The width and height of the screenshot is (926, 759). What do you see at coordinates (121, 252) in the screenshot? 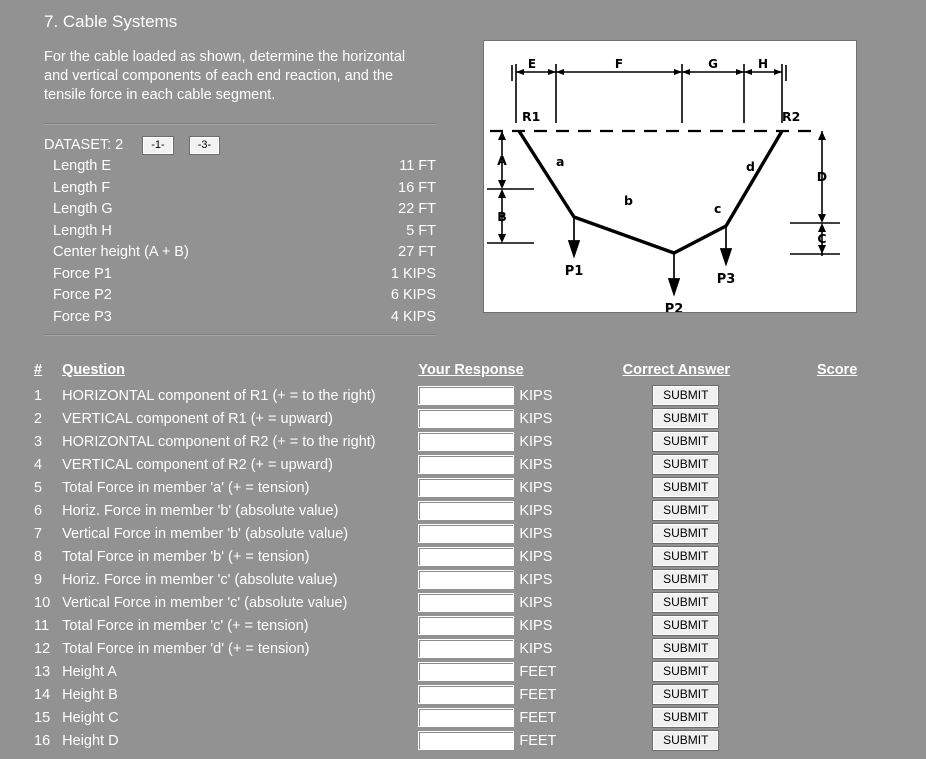
I see `dataset-row-label: Center height (A + B)` at bounding box center [121, 252].